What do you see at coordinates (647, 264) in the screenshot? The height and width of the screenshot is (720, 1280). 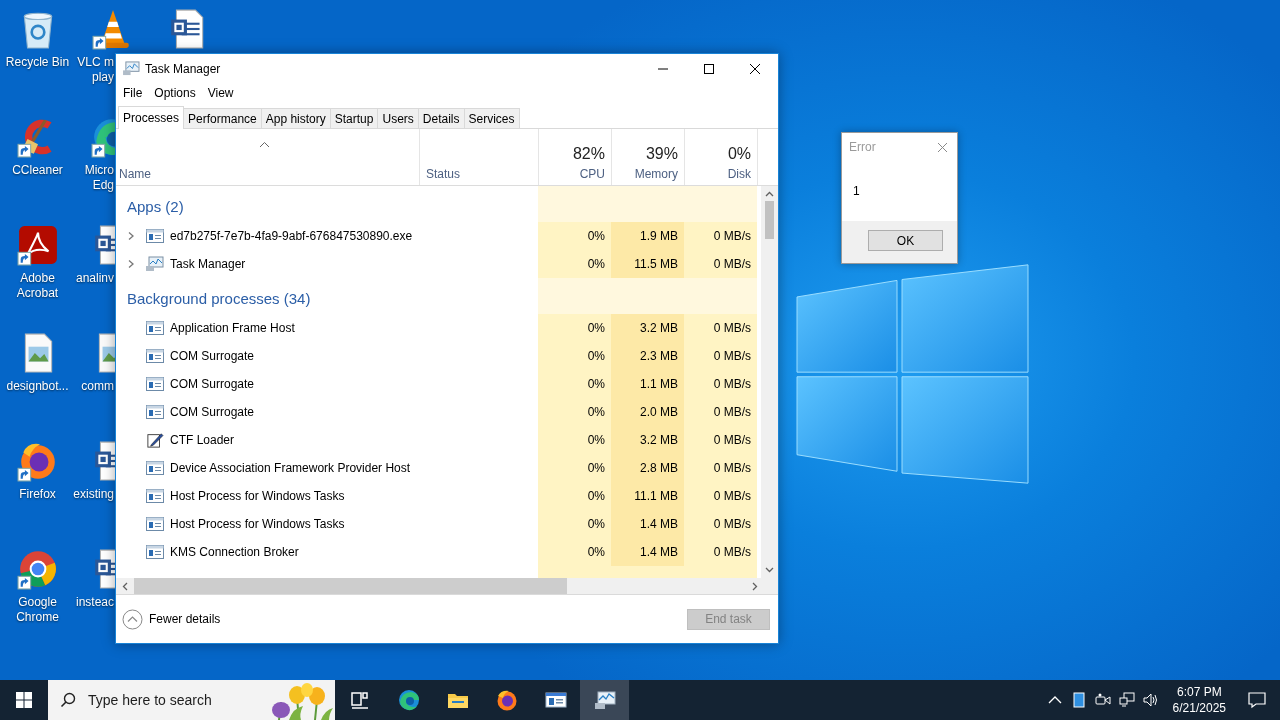 I see `memory-cell: 11.5 MB` at bounding box center [647, 264].